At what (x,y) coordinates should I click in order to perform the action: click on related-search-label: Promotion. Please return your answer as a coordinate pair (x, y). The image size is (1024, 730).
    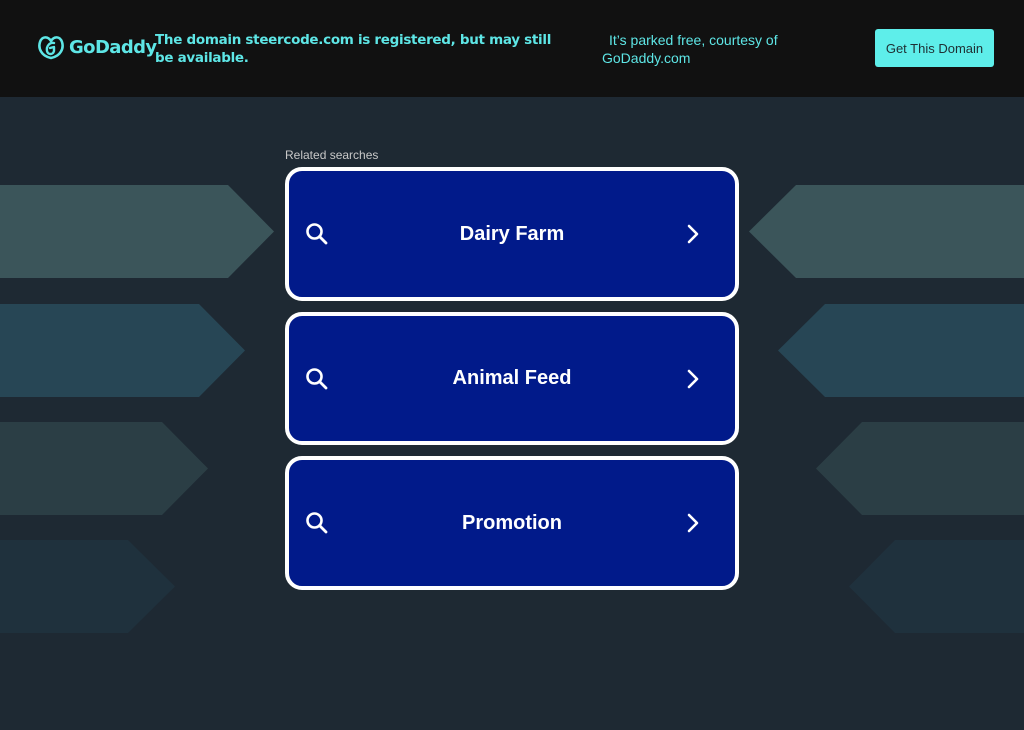
    Looking at the image, I should click on (512, 522).